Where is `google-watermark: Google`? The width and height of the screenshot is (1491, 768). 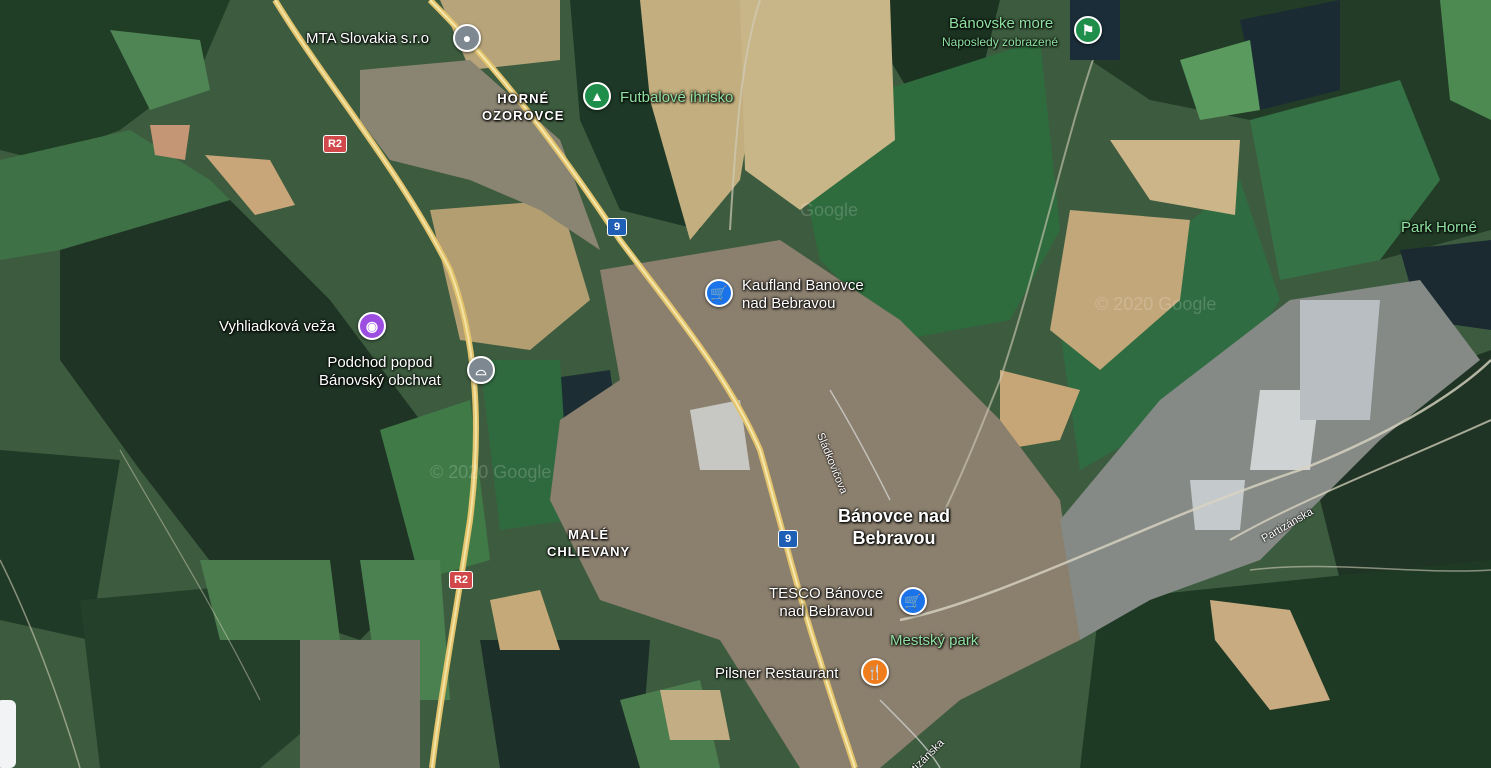 google-watermark: Google is located at coordinates (829, 210).